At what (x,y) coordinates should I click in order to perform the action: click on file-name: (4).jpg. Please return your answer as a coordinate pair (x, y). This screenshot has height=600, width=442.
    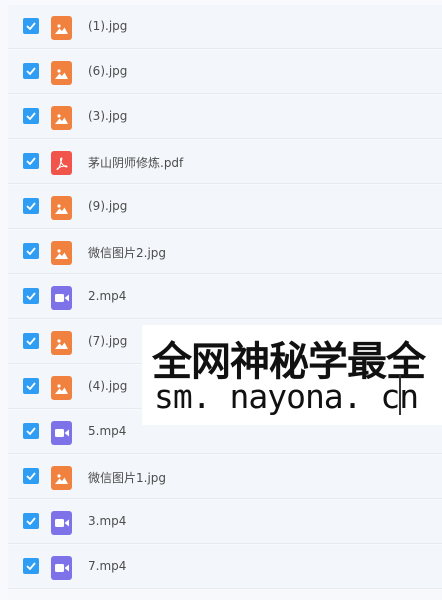
    Looking at the image, I should click on (107, 386).